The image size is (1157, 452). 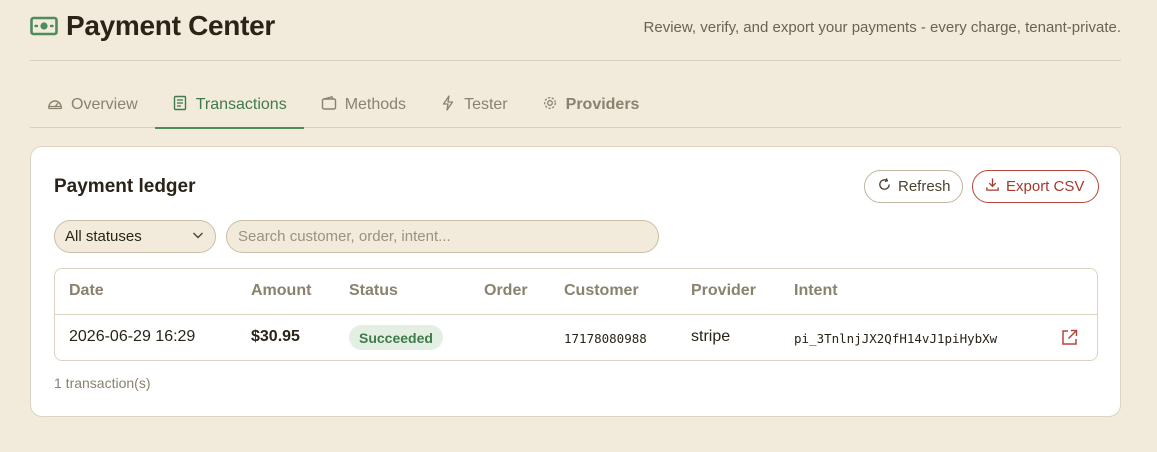 I want to click on tab-label: Methods, so click(x=375, y=104).